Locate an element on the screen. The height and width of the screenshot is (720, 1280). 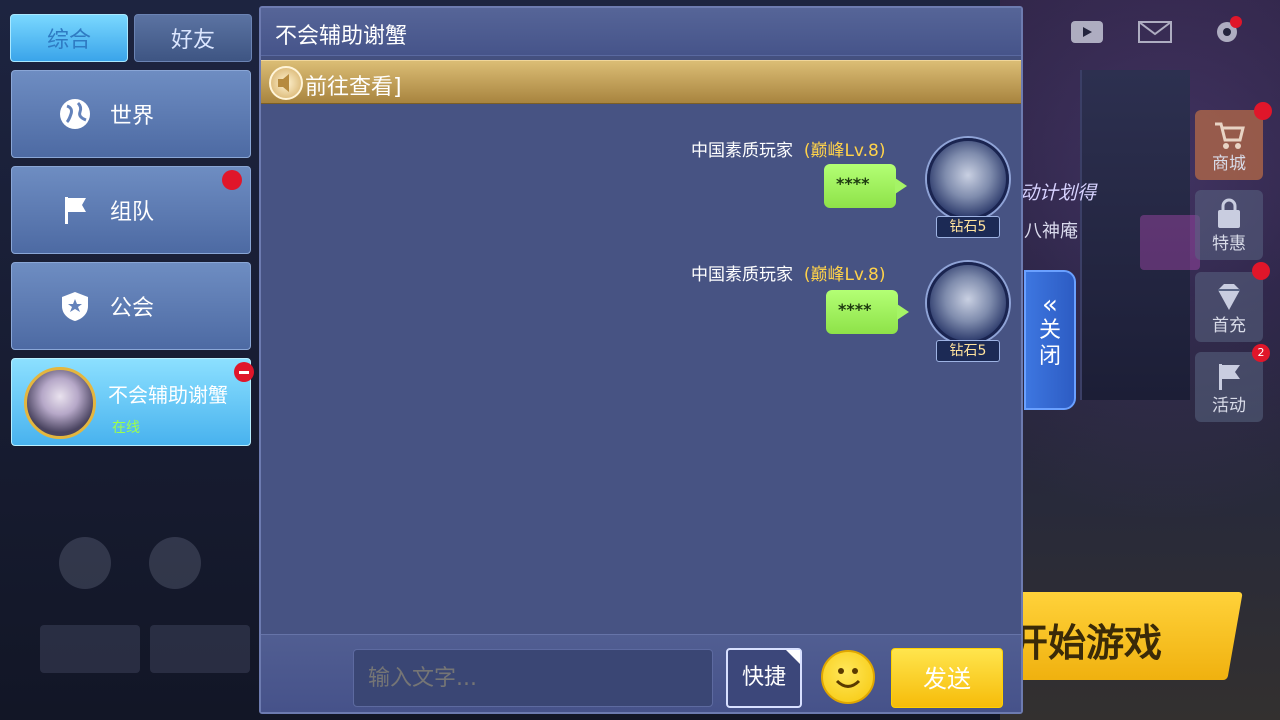
emoji-button is located at coordinates (848, 677).